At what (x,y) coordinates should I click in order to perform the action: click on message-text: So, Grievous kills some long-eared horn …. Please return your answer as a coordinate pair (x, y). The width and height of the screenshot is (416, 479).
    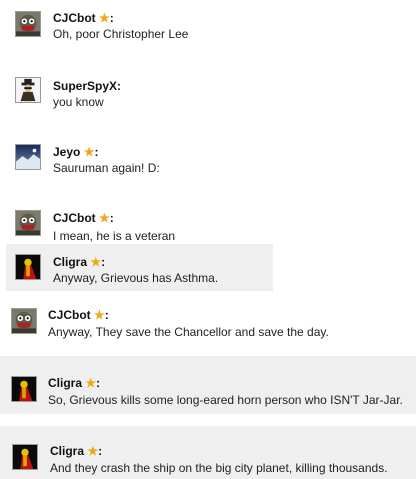
    Looking at the image, I should click on (225, 400).